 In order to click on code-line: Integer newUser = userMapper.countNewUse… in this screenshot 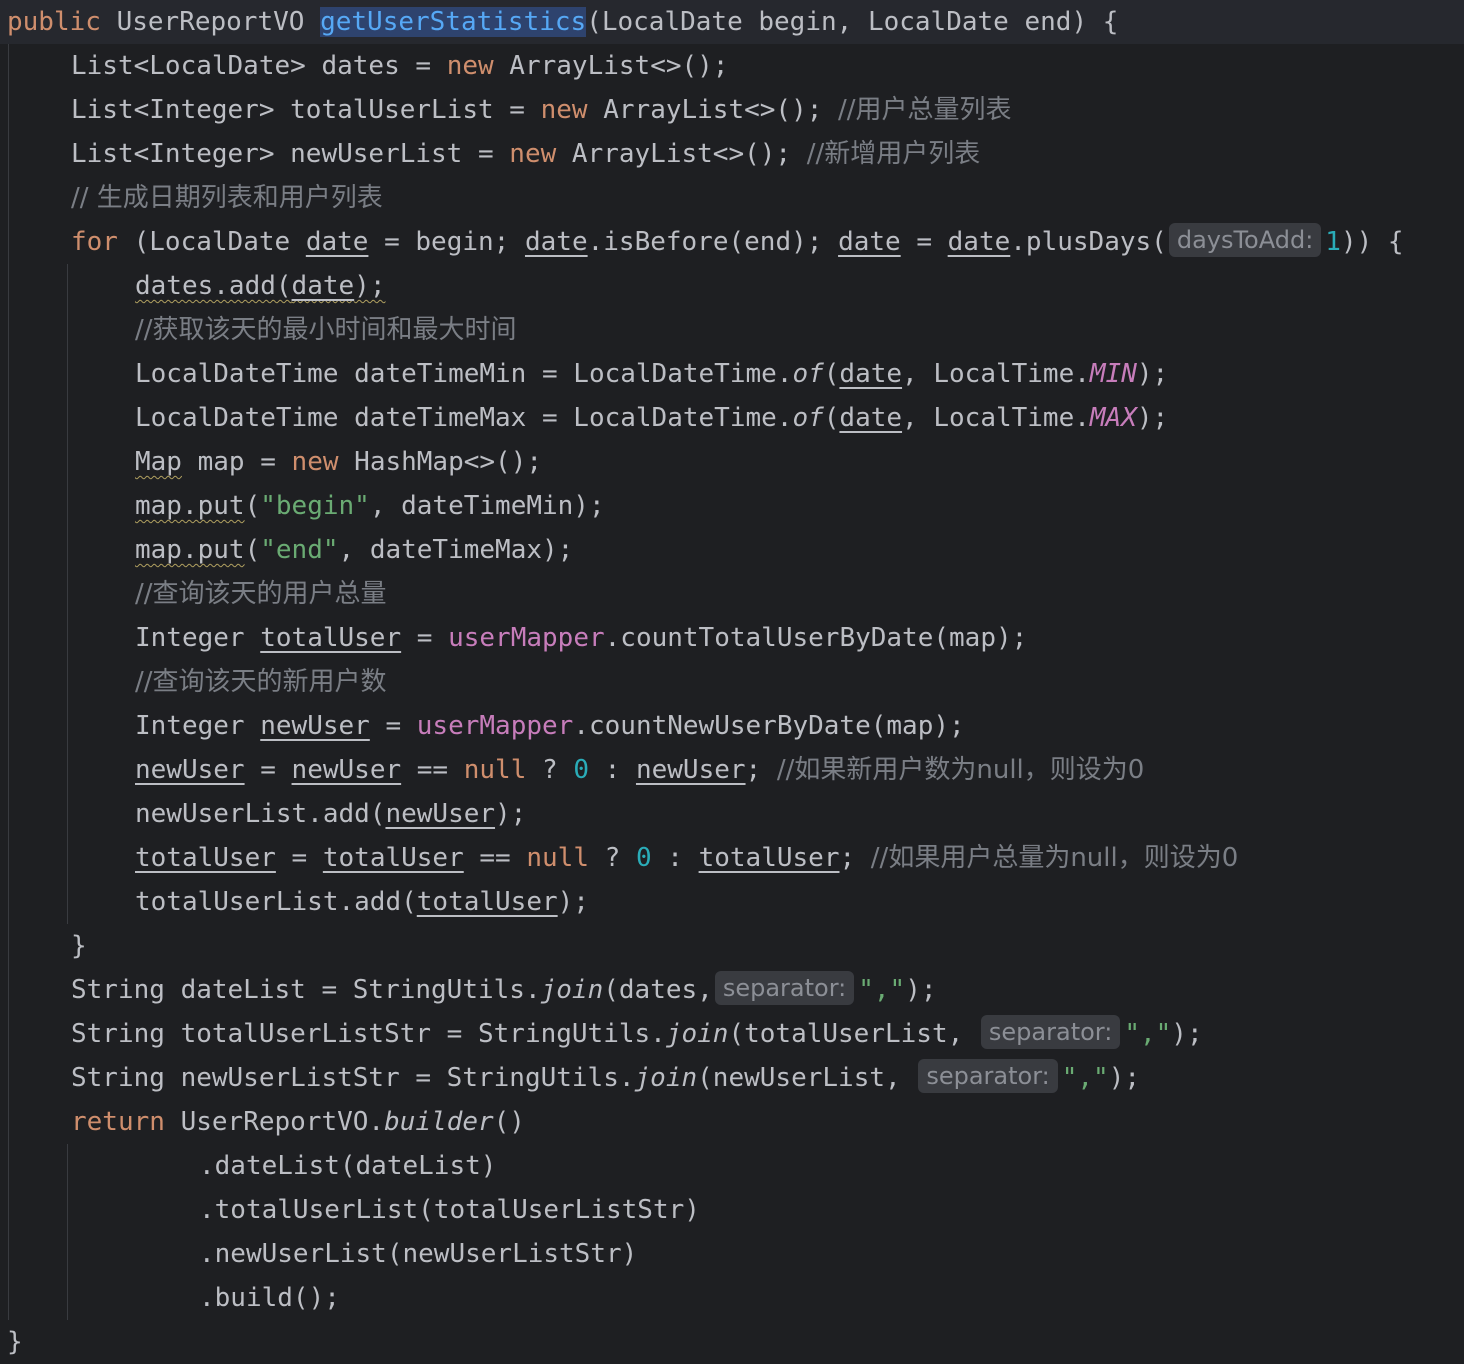, I will do `click(550, 726)`.